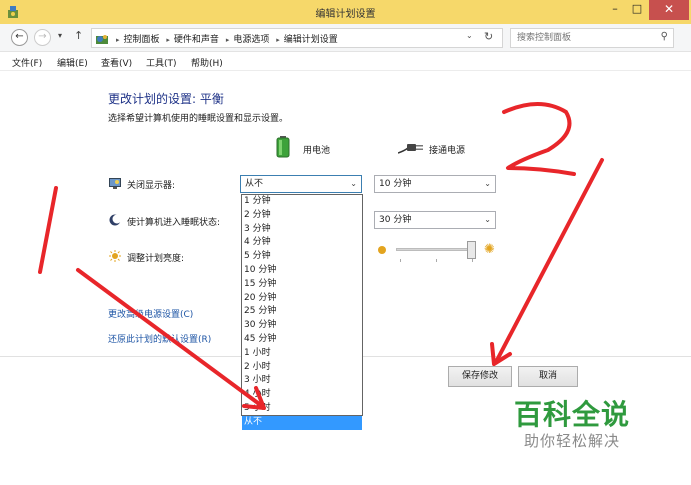  I want to click on display-off-plugged-value: 10 分钟, so click(395, 184).